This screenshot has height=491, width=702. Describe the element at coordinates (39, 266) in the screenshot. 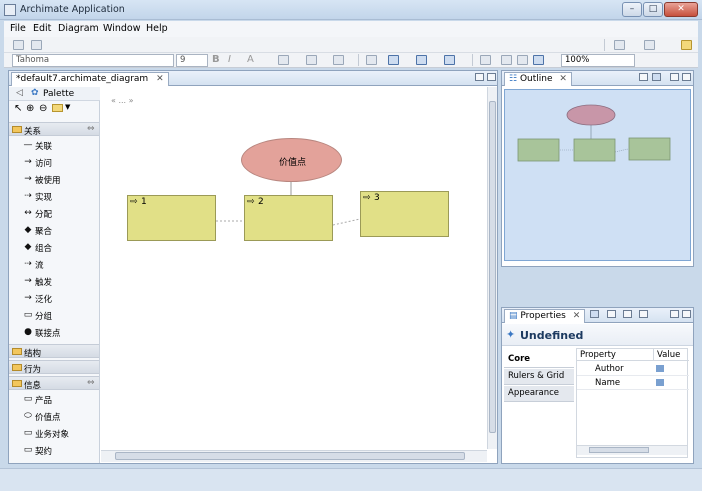

I see `palette-item-label: 流` at that location.